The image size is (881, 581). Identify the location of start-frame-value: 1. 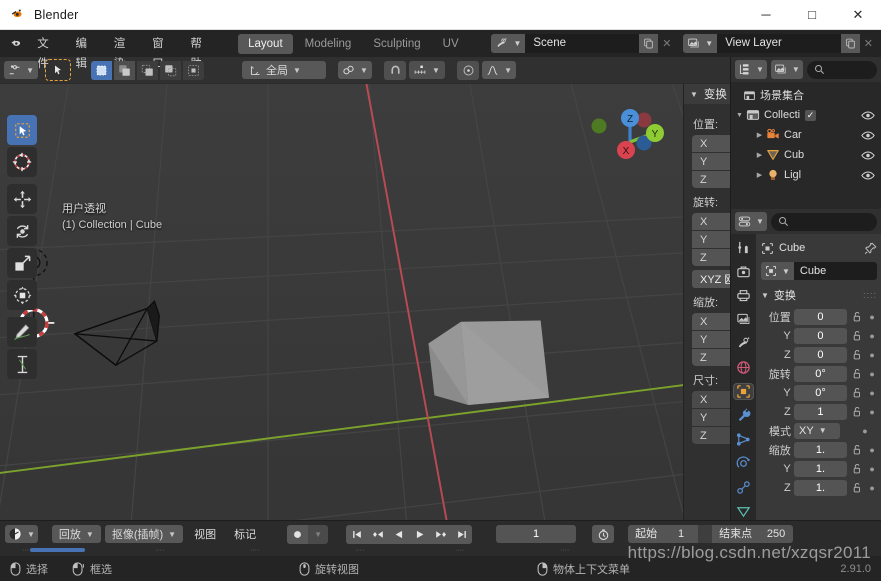
(681, 534).